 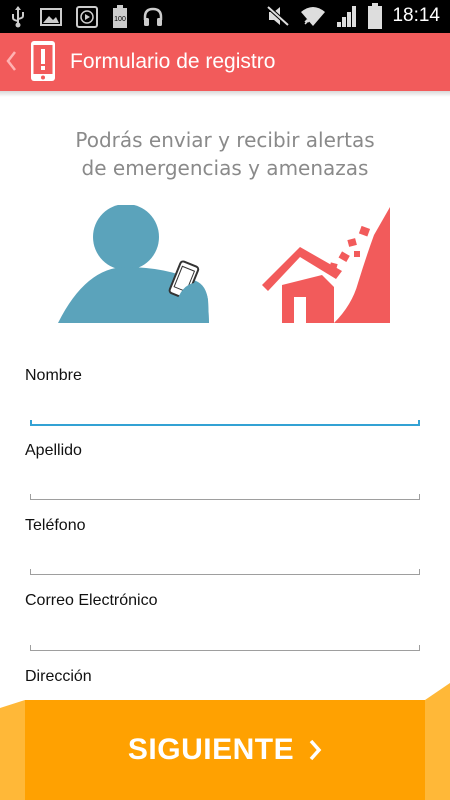 I want to click on battery-icon, so click(x=375, y=16).